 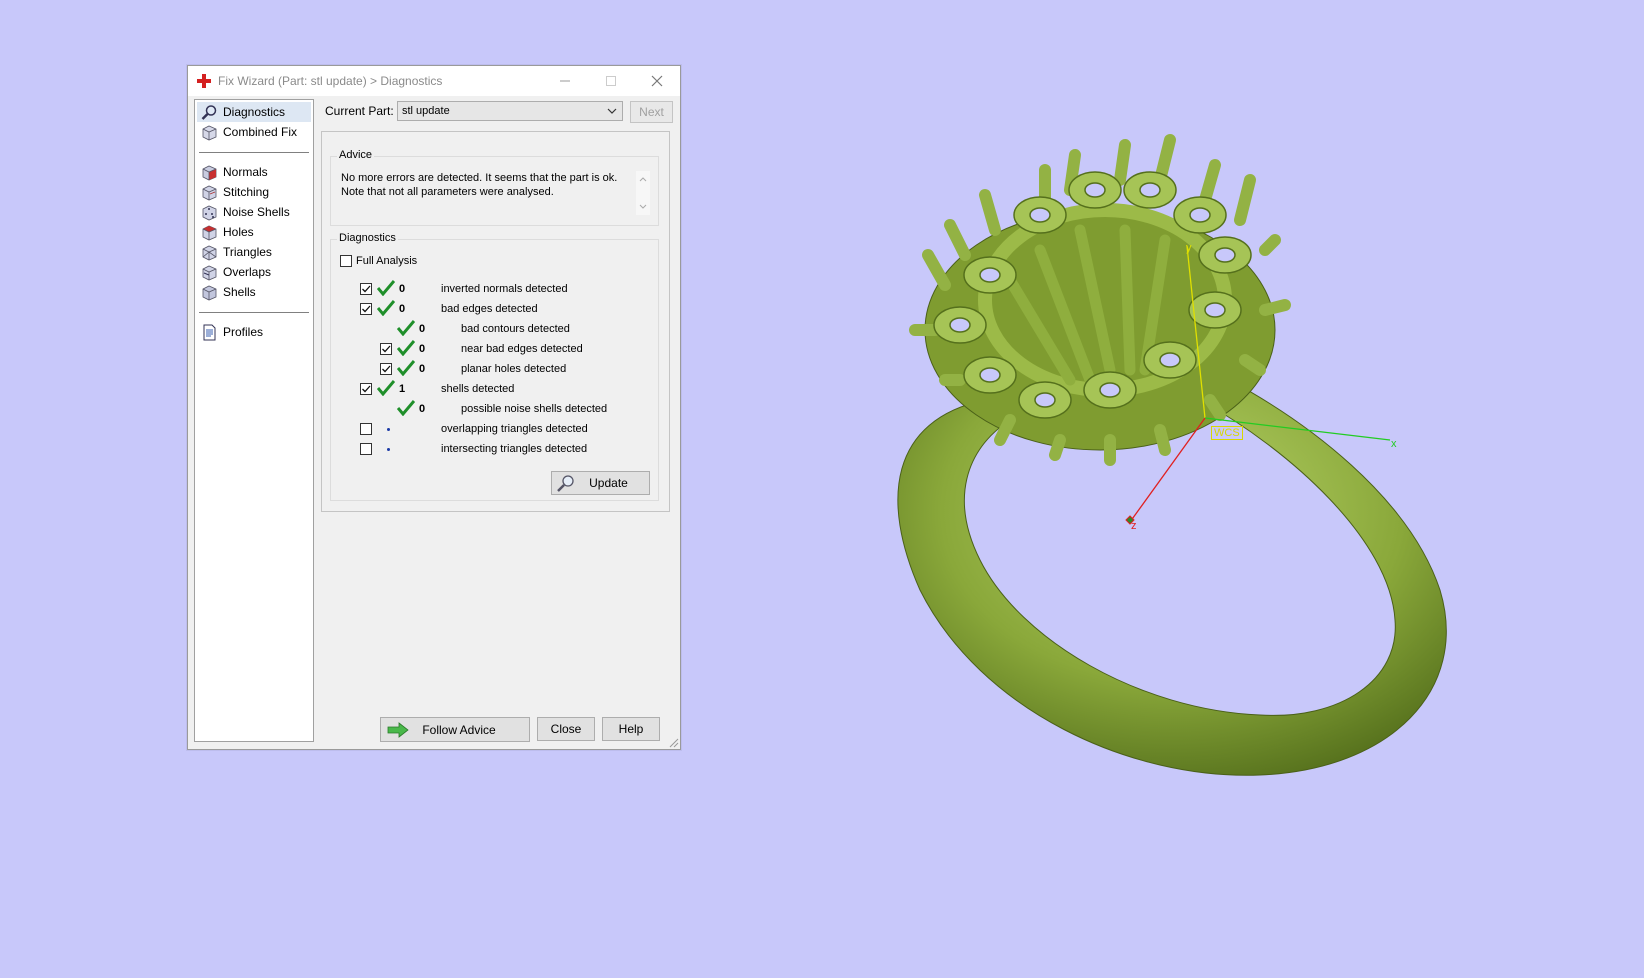 What do you see at coordinates (514, 369) in the screenshot?
I see `diagnostic-label: planar holes detected` at bounding box center [514, 369].